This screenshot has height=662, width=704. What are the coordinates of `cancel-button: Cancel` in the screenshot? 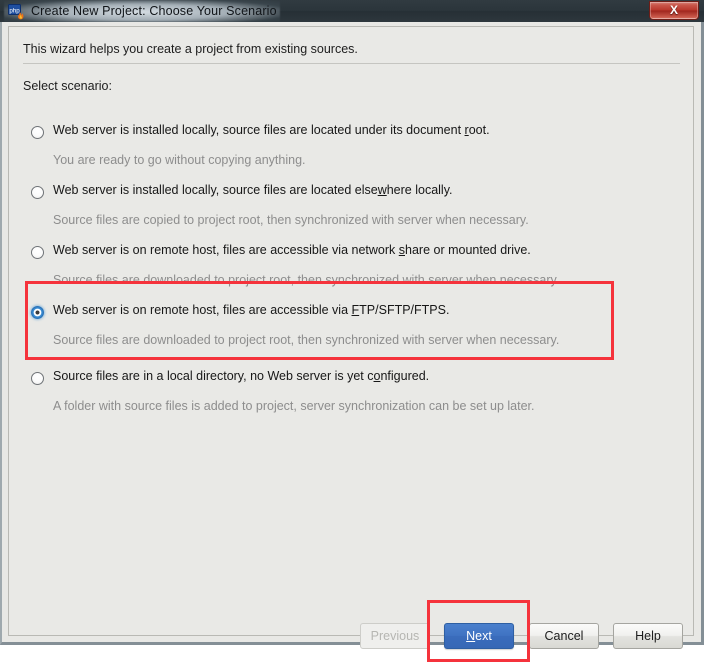 It's located at (564, 636).